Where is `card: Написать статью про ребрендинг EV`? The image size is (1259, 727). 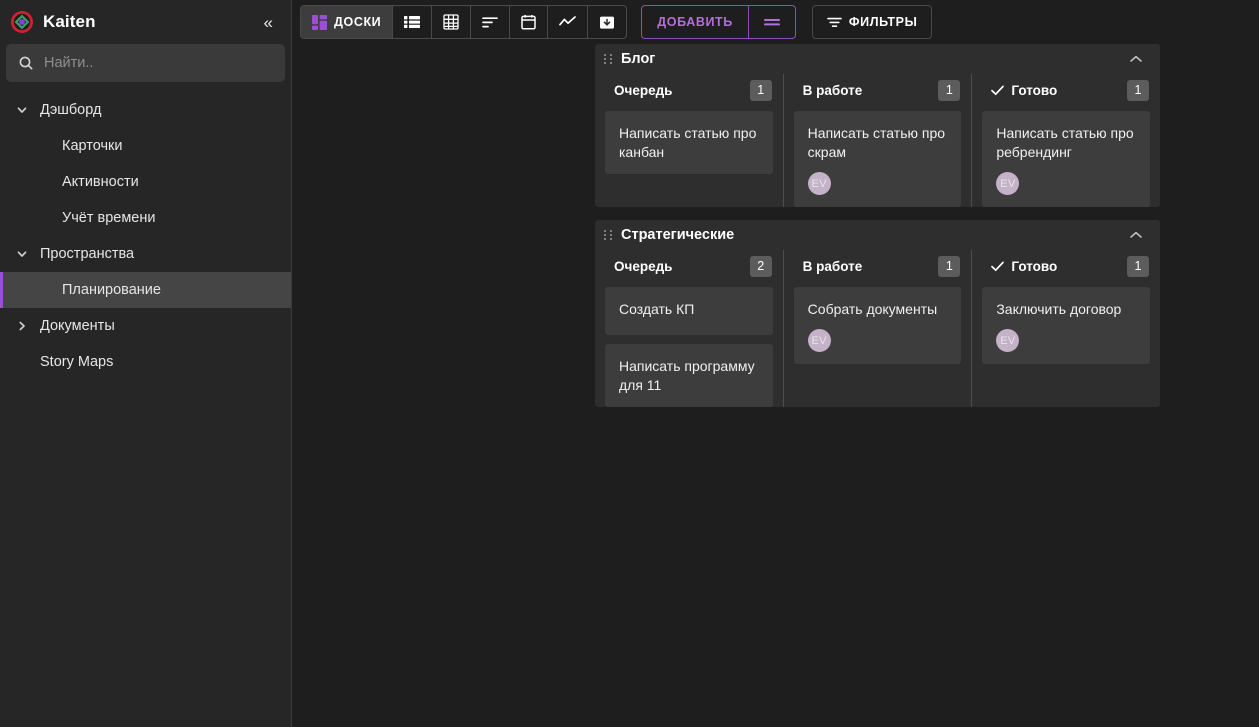
card: Написать статью про ребрендинг EV is located at coordinates (1066, 159).